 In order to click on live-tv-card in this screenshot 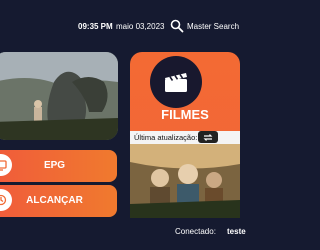, I will do `click(59, 96)`.